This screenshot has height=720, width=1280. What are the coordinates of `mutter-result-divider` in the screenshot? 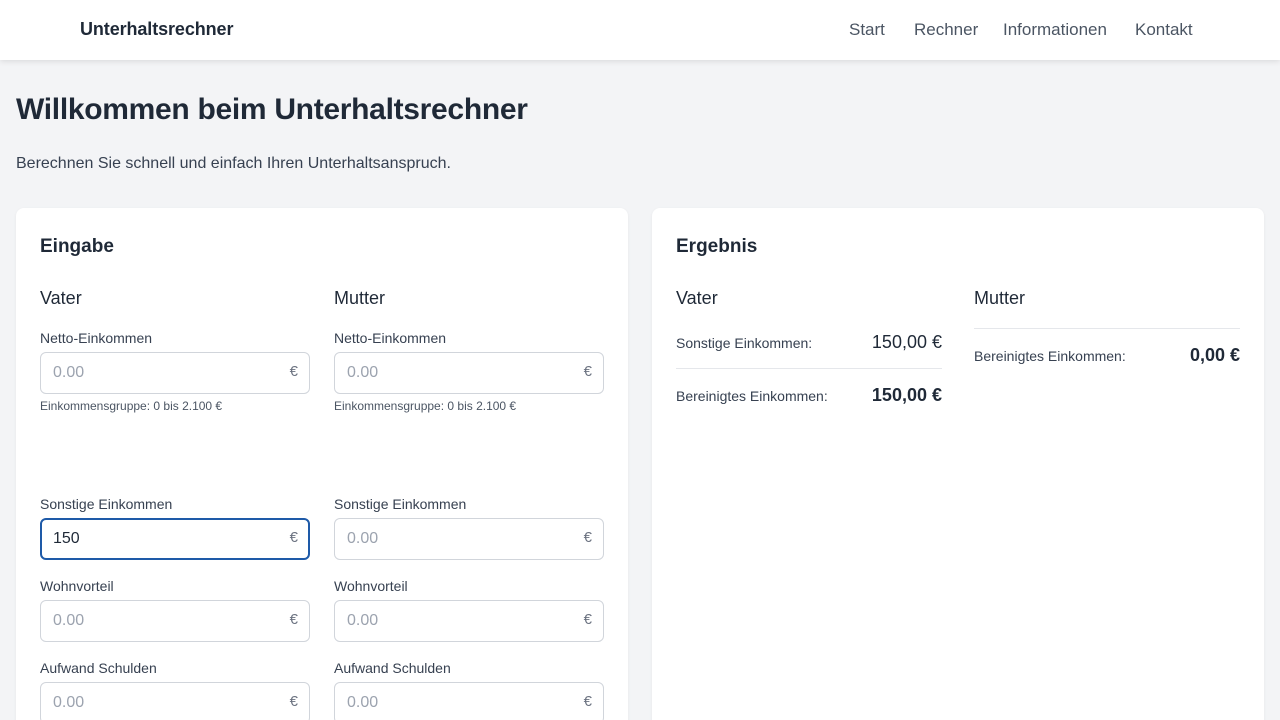 It's located at (1107, 328).